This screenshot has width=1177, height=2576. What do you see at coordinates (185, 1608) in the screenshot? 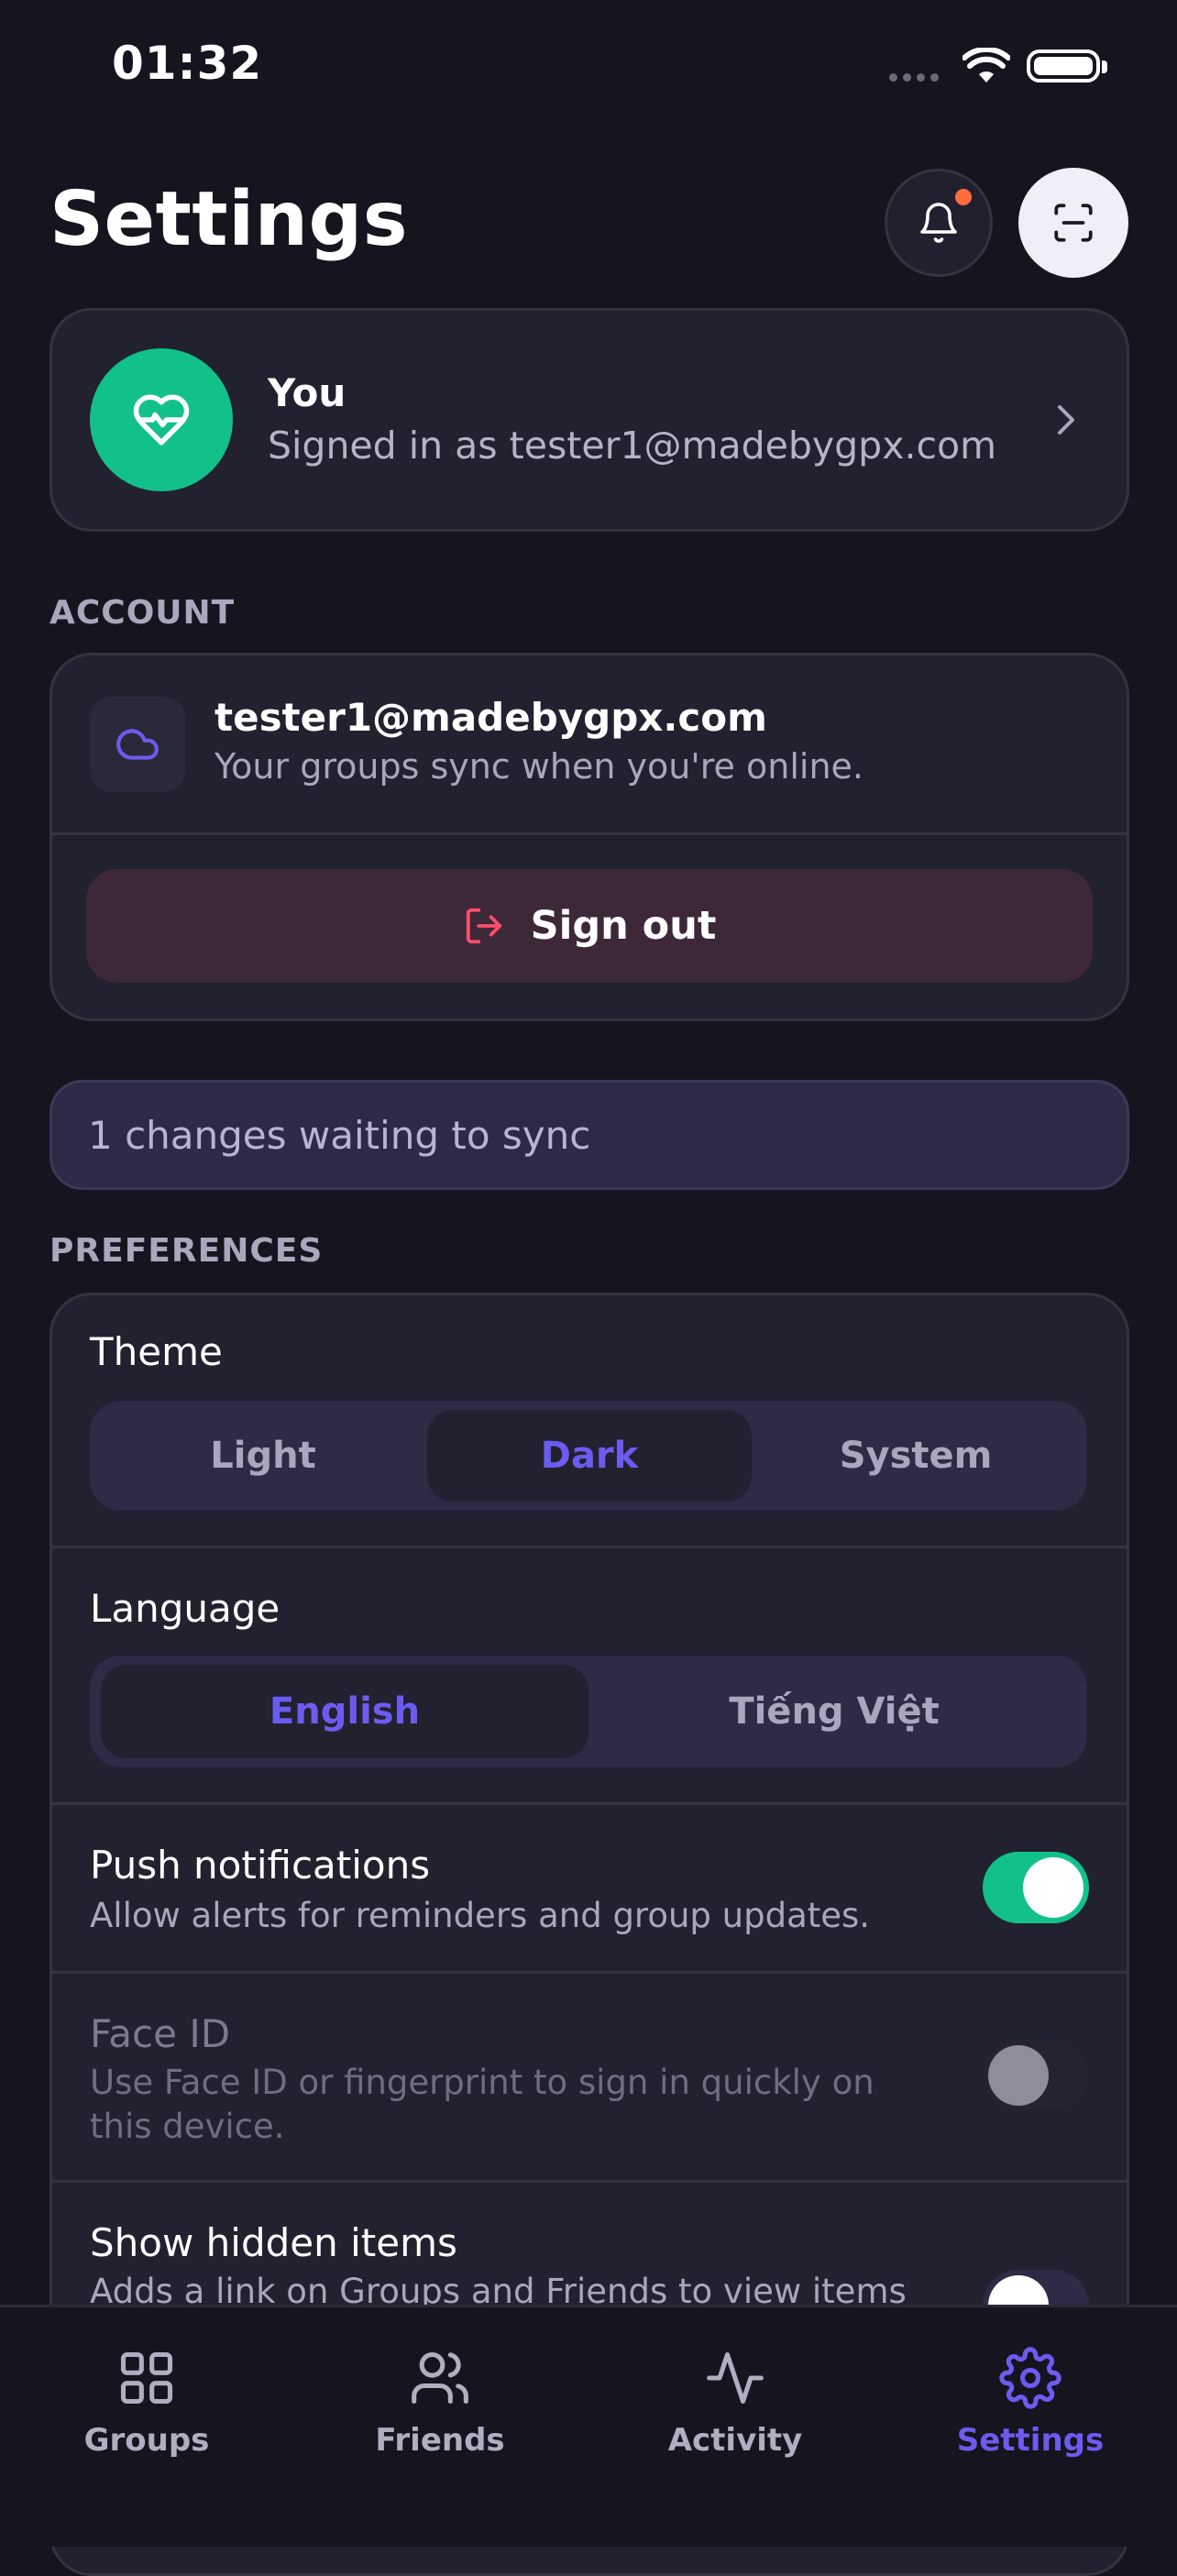
I see `language-label: Language` at bounding box center [185, 1608].